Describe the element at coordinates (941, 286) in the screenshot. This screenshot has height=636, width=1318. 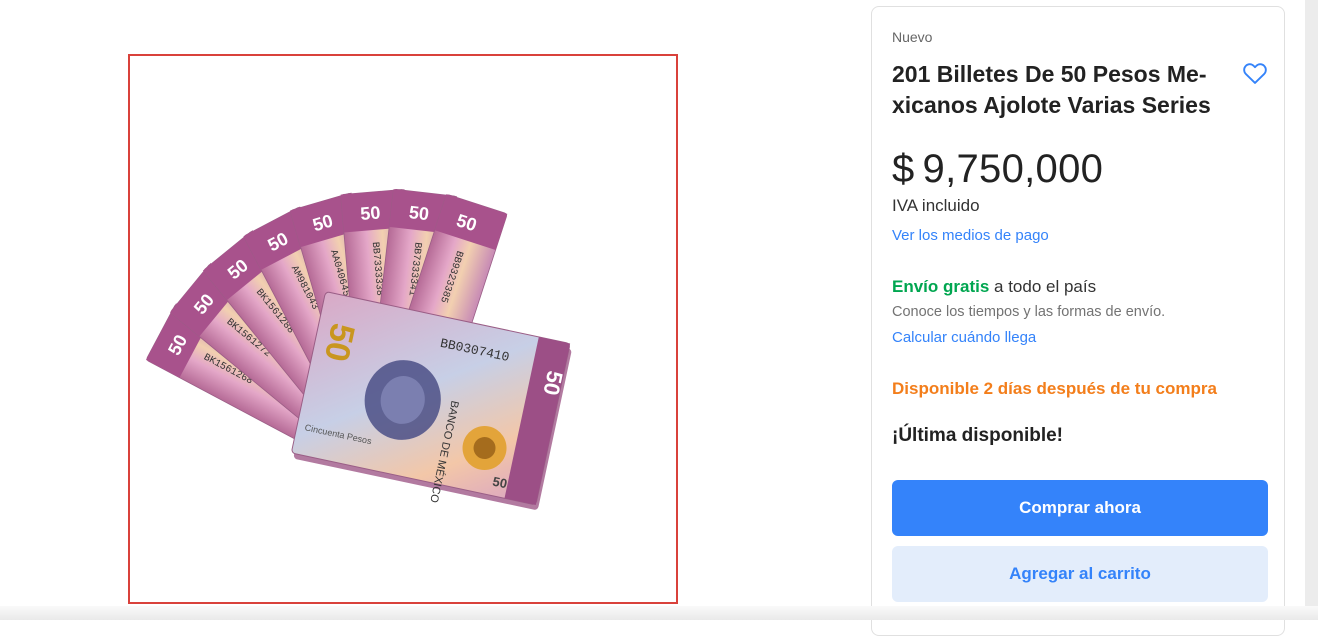
I see `free-shipping-label: Envío gratis` at that location.